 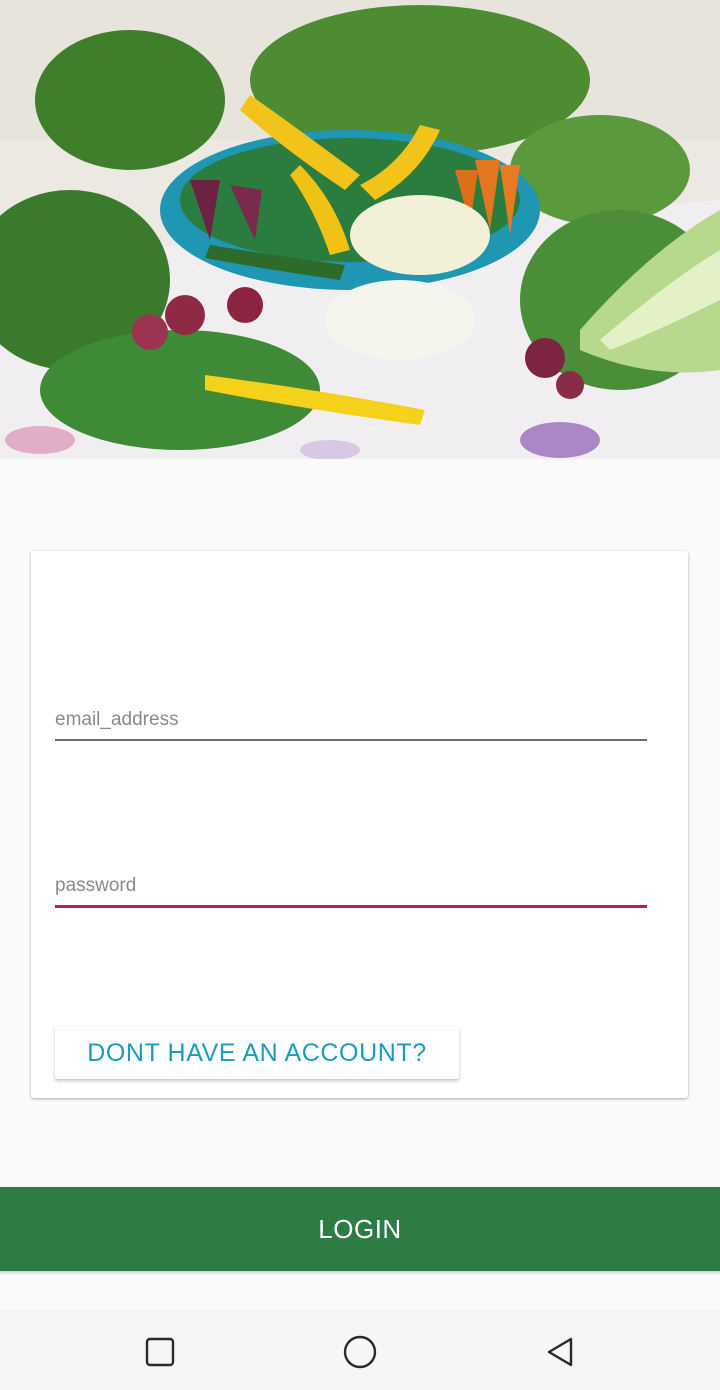 I want to click on home-button, so click(x=360, y=1352).